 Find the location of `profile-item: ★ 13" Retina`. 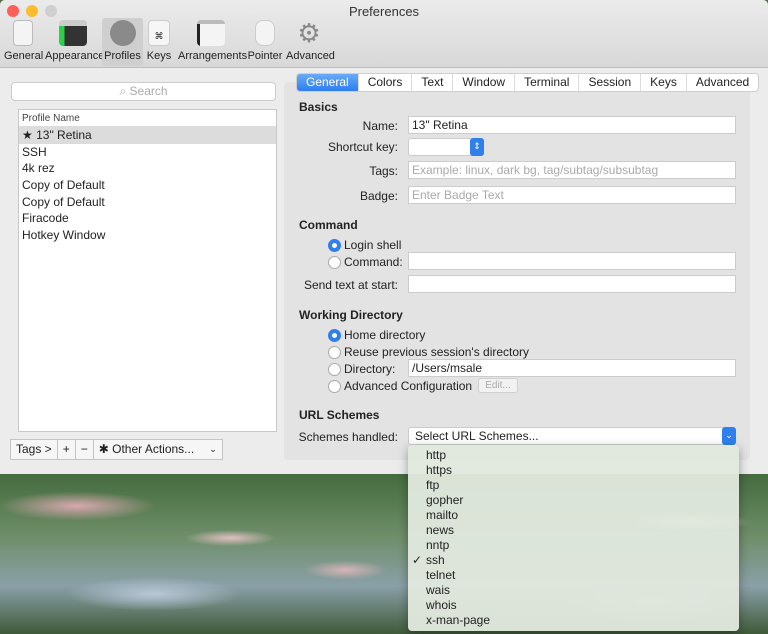

profile-item: ★ 13" Retina is located at coordinates (147, 135).